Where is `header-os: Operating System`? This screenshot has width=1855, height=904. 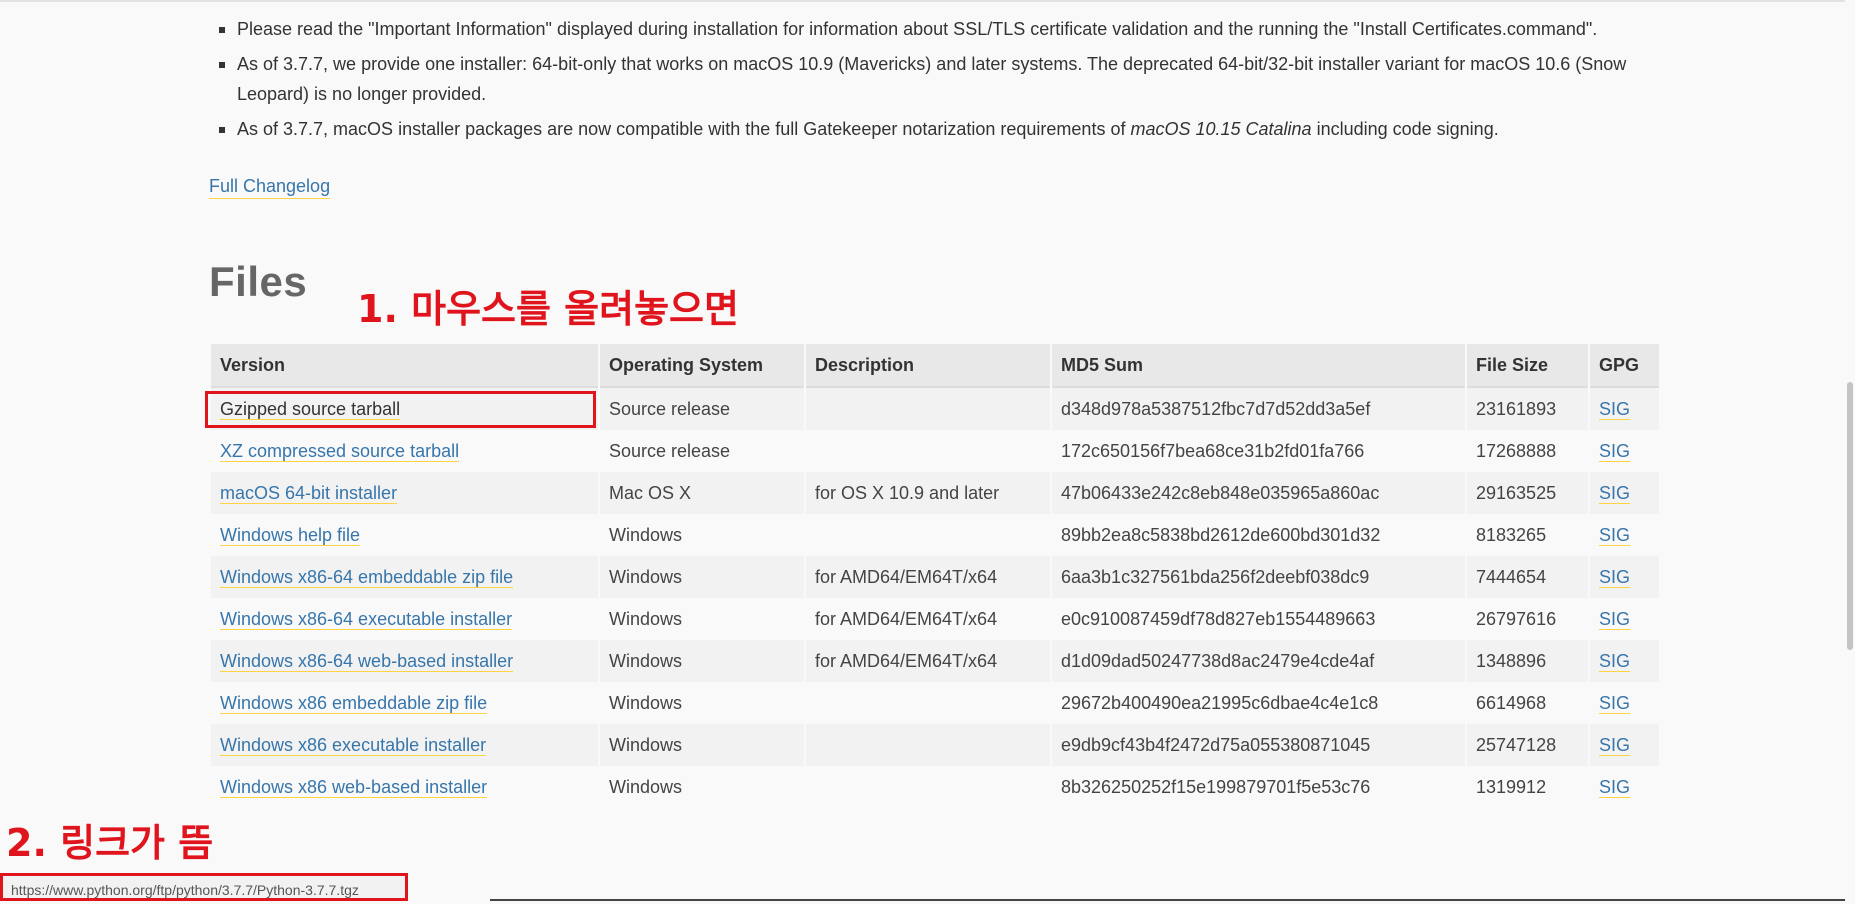
header-os: Operating System is located at coordinates (702, 366).